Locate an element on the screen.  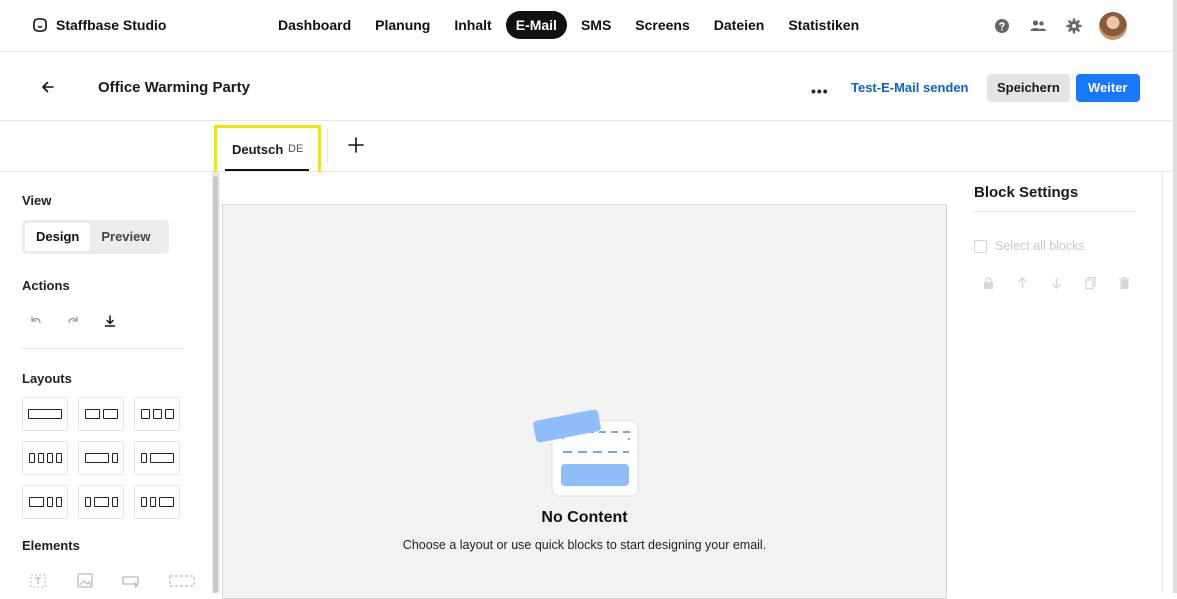
select-all-blocks-checkbox: Select all blocks is located at coordinates (1029, 246).